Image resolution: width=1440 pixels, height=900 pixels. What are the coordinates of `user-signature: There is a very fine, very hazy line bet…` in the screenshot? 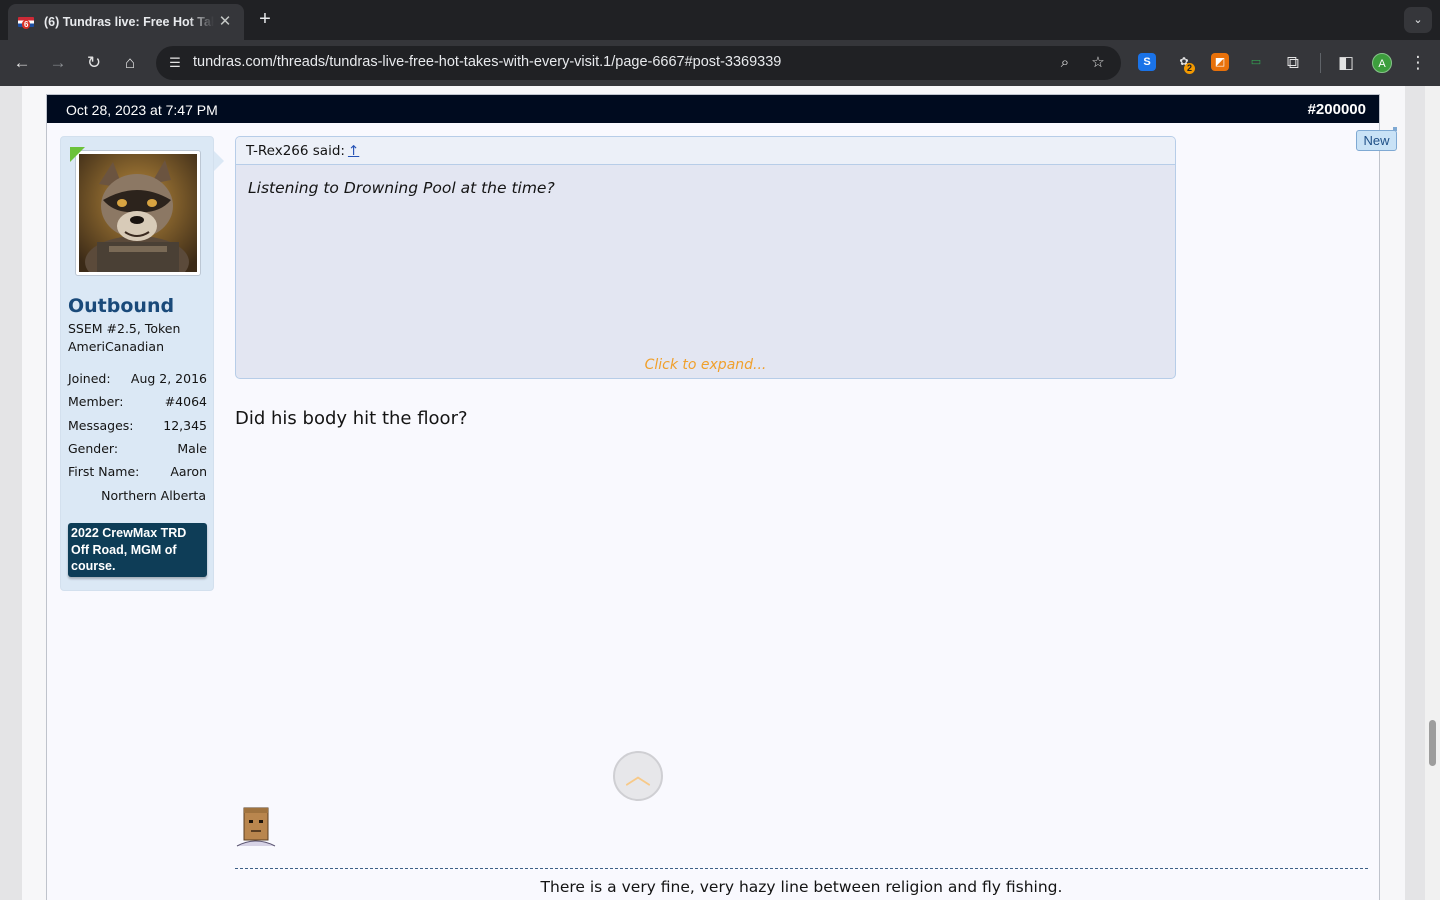 It's located at (801, 887).